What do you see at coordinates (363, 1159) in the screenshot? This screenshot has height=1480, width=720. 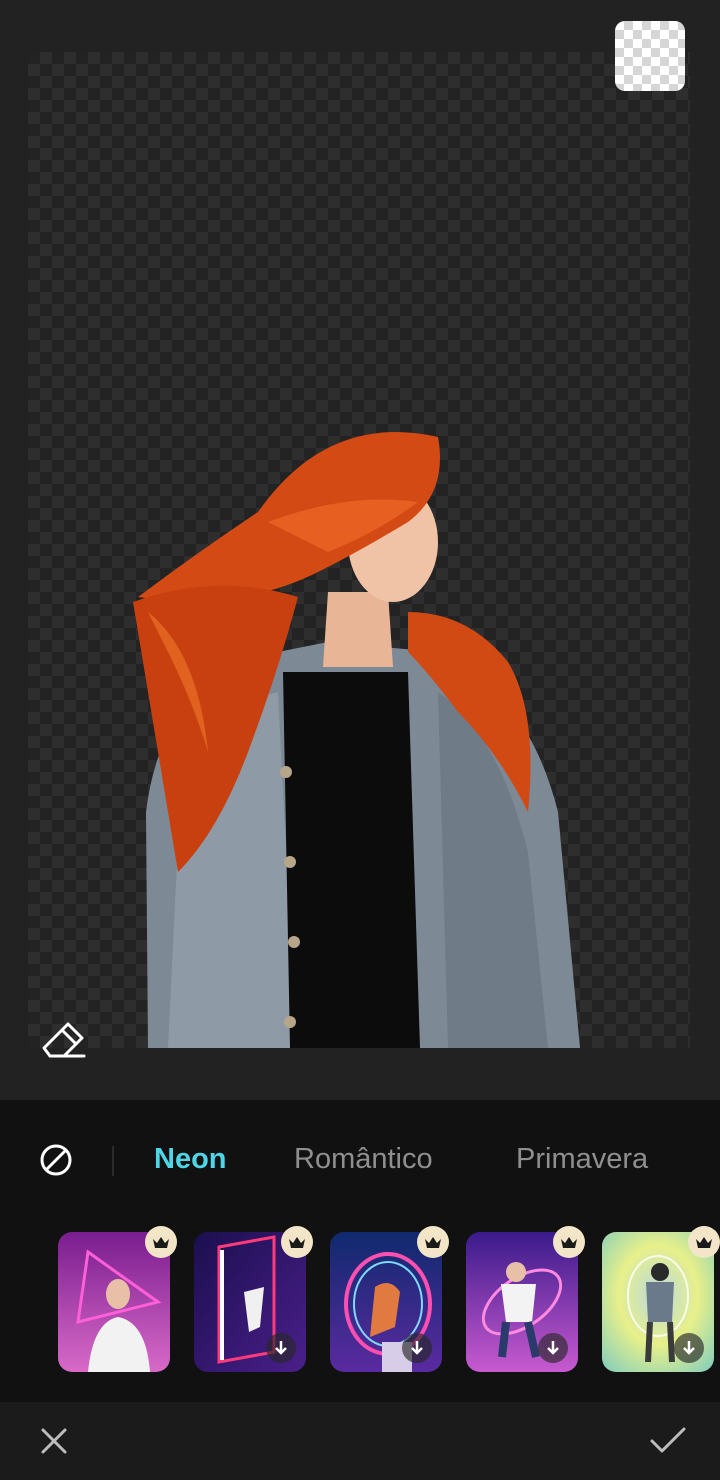 I see `tab-romantico: Romântico` at bounding box center [363, 1159].